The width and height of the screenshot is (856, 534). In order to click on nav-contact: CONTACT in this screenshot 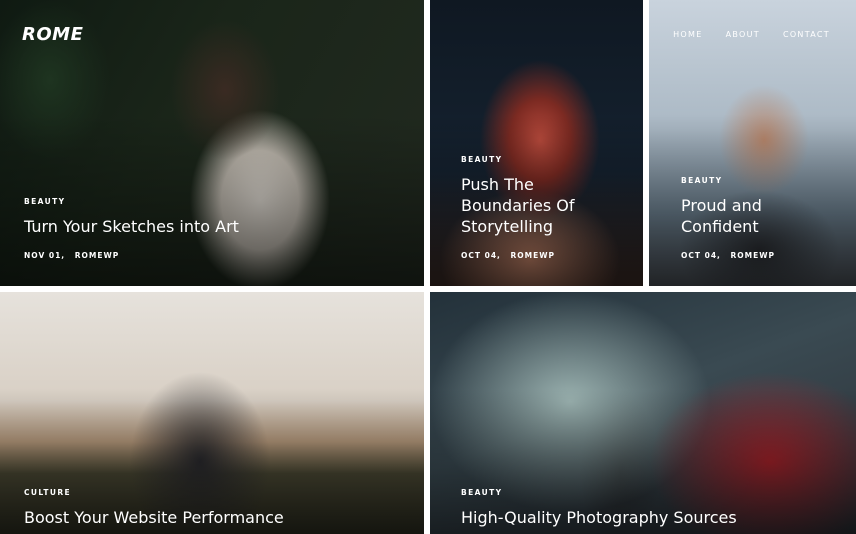, I will do `click(806, 34)`.